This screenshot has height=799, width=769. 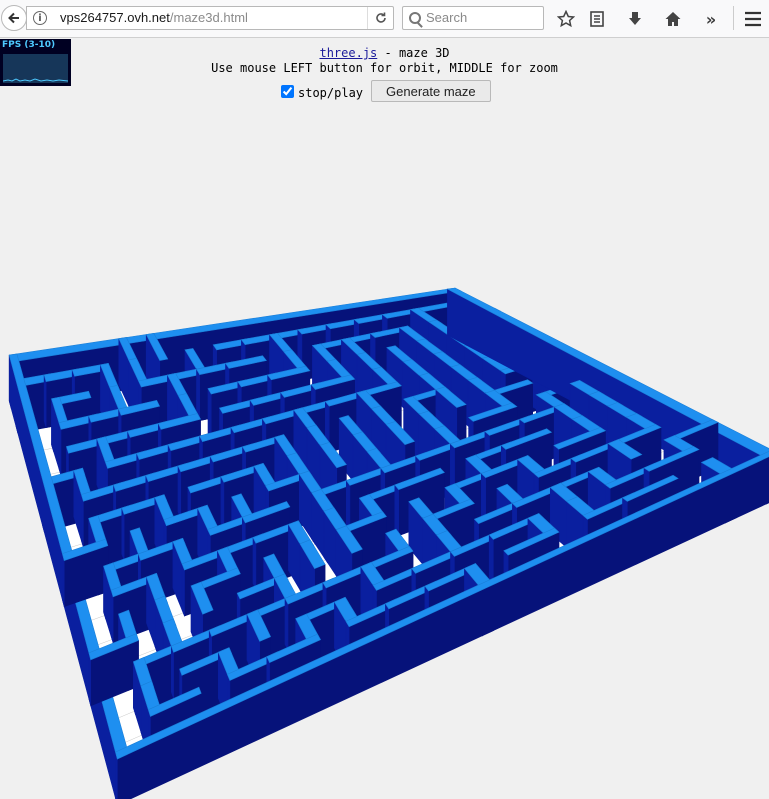 What do you see at coordinates (348, 53) in the screenshot?
I see `threejs-link: three.js` at bounding box center [348, 53].